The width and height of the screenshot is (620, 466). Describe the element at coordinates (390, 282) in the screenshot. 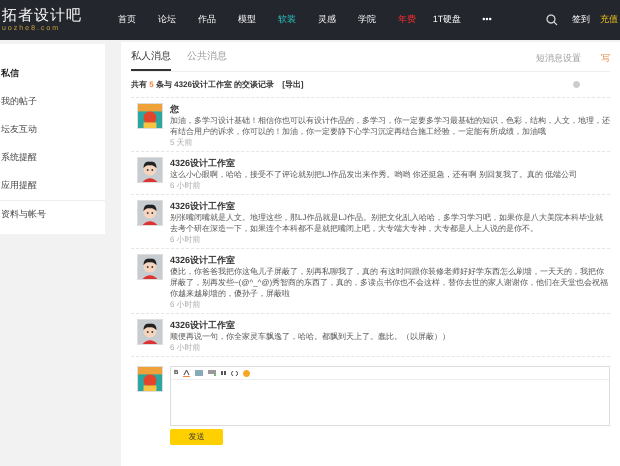

I see `message-text: 傻比，你爸爸我把你这龟儿子屏蔽了，别再私聊我了，真的 有这时间跟你装修老师好好学东西怎么刷墙，一天天的，我把你屏蔽了，别再发些~(@^_^@)秀智商的东西了，真的，多读点书你也不会这样，替你去世的家人谢谢你，他们在天堂也会祝福你越来越刷墙的，傻孙子，屏蔽啦` at that location.